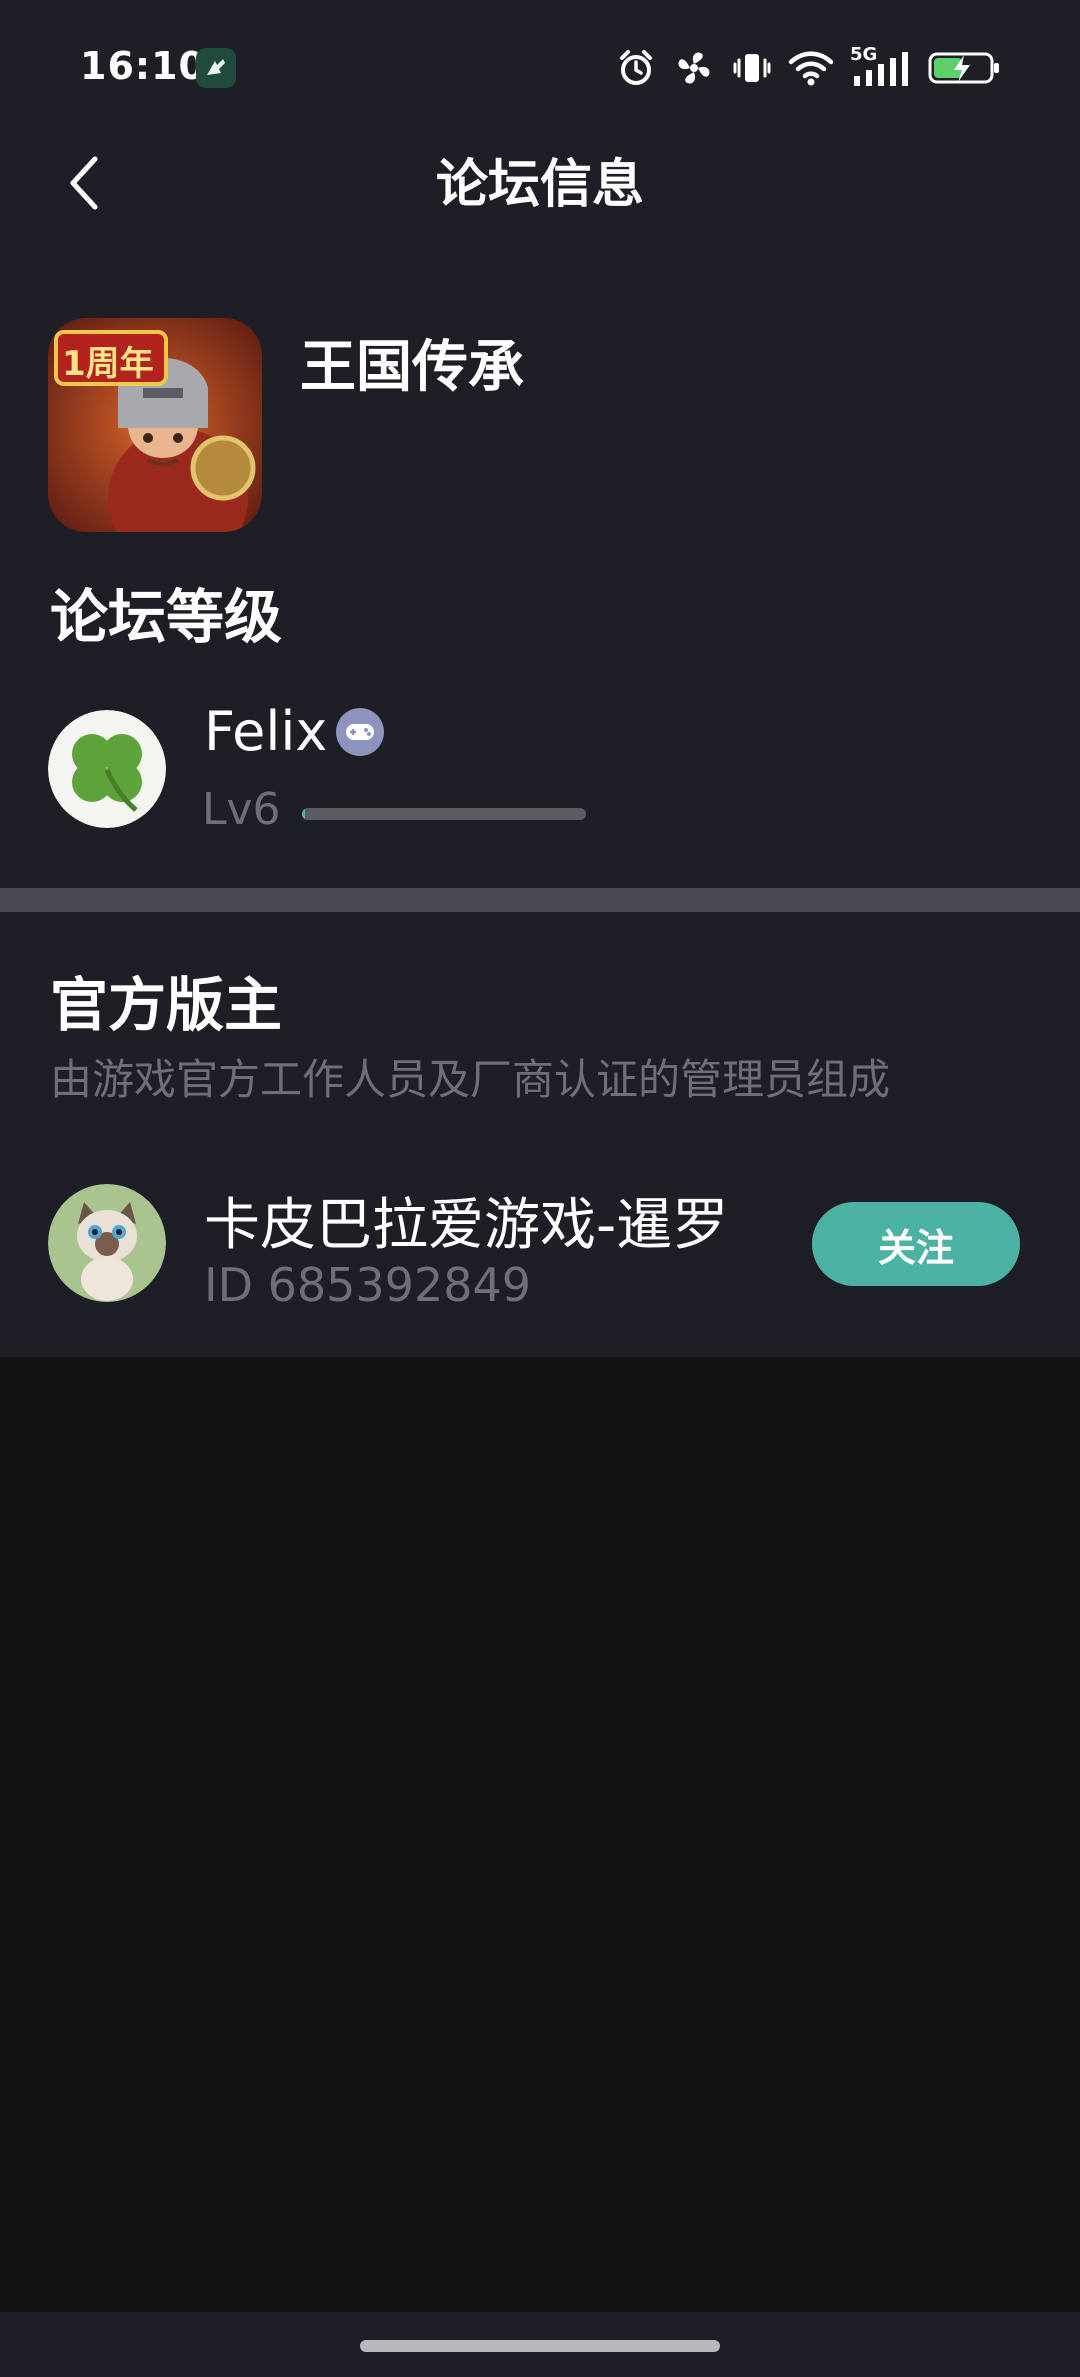  What do you see at coordinates (241, 809) in the screenshot?
I see `user-level: Lv6` at bounding box center [241, 809].